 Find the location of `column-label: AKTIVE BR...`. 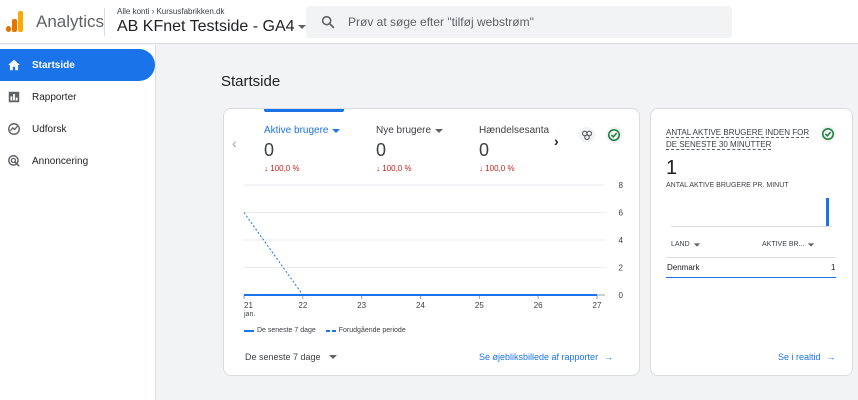

column-label: AKTIVE BR... is located at coordinates (783, 244).